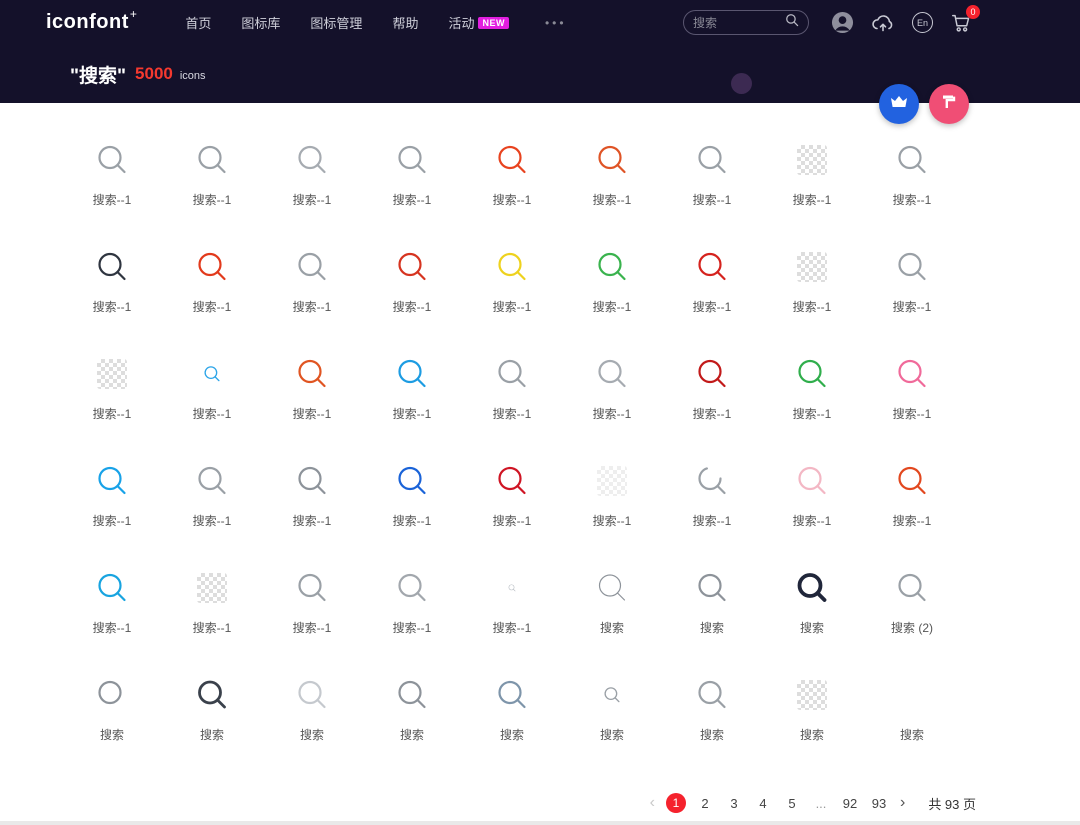 This screenshot has height=825, width=1080. I want to click on grid-item-label: 搜索 (2), so click(911, 628).